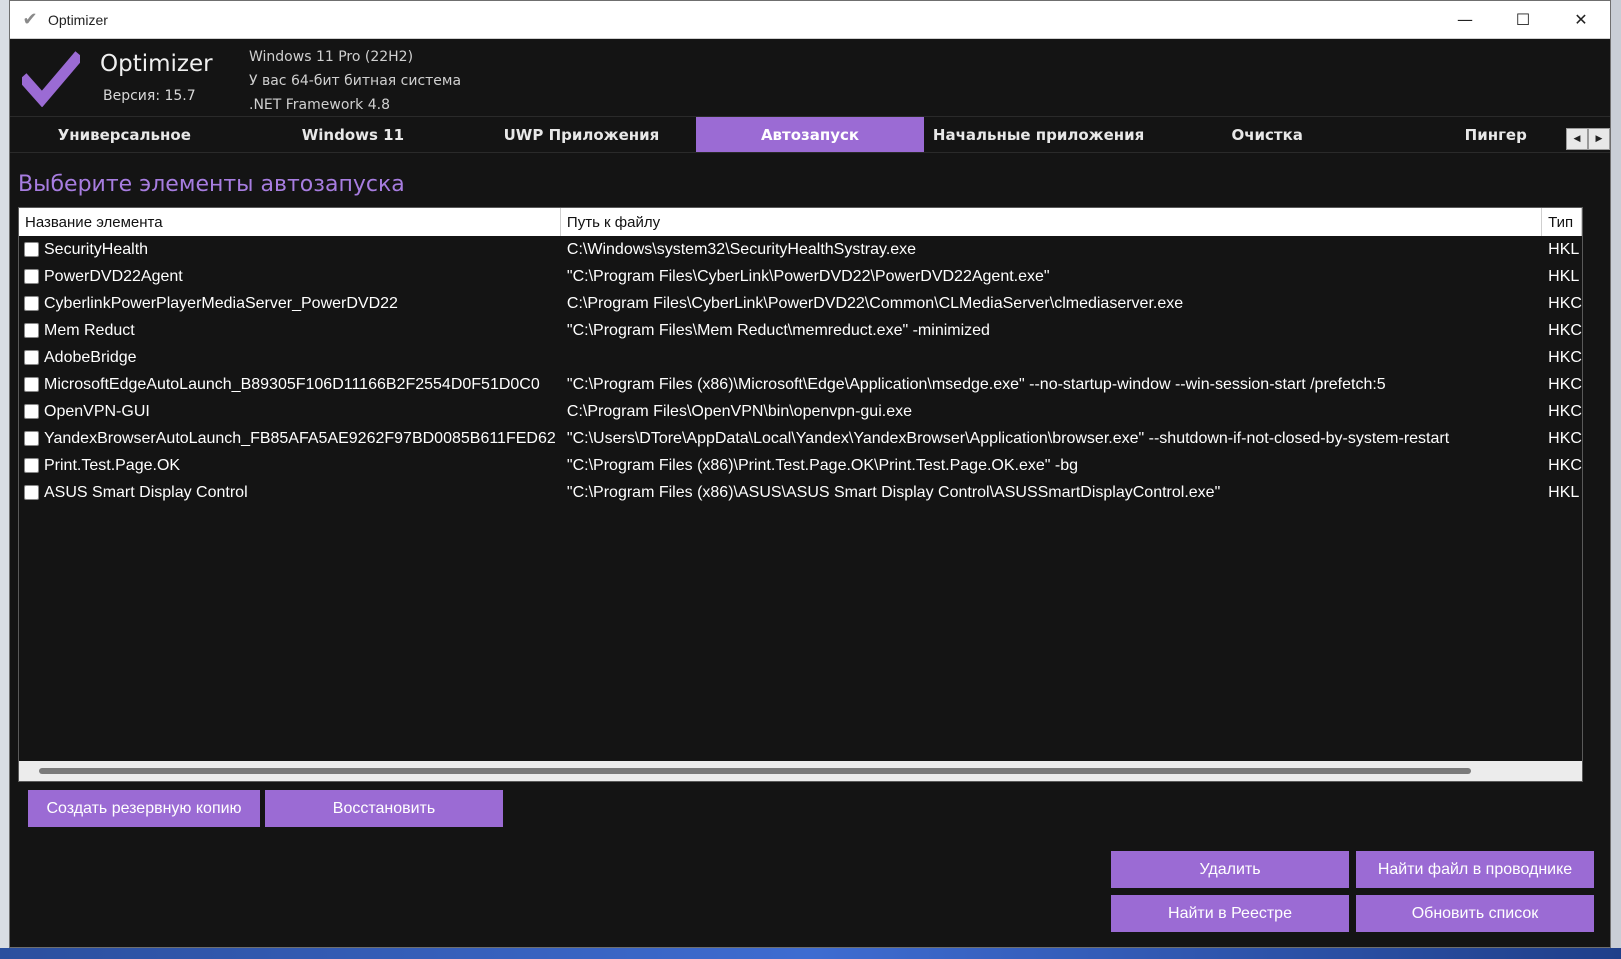  What do you see at coordinates (1230, 869) in the screenshot?
I see `delete-button: Удалить` at bounding box center [1230, 869].